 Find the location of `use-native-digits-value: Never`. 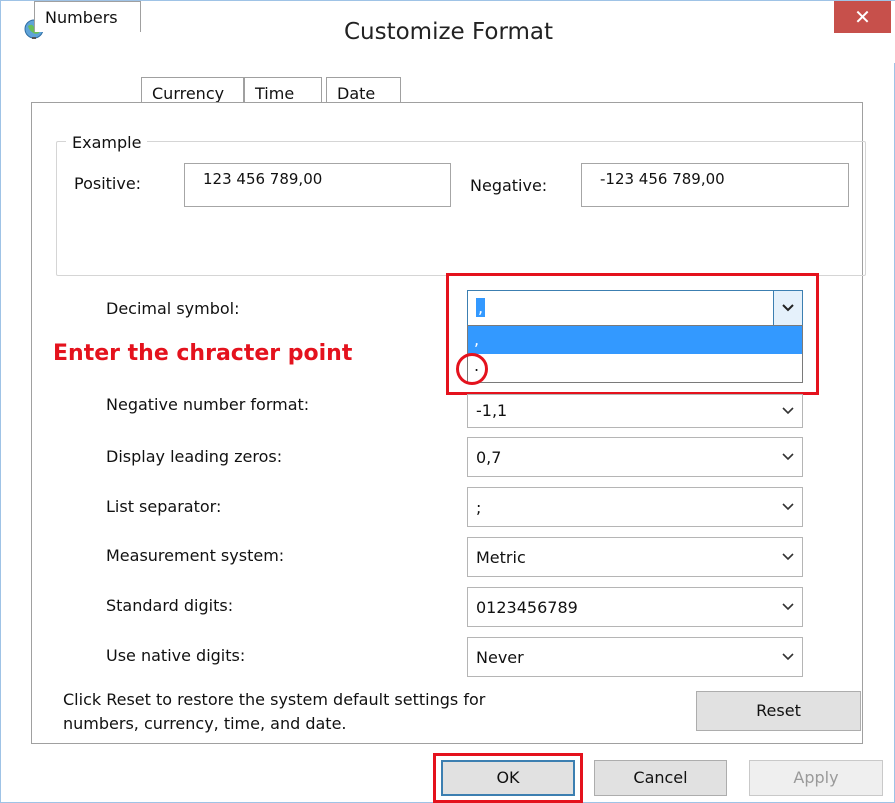

use-native-digits-value: Never is located at coordinates (500, 657).